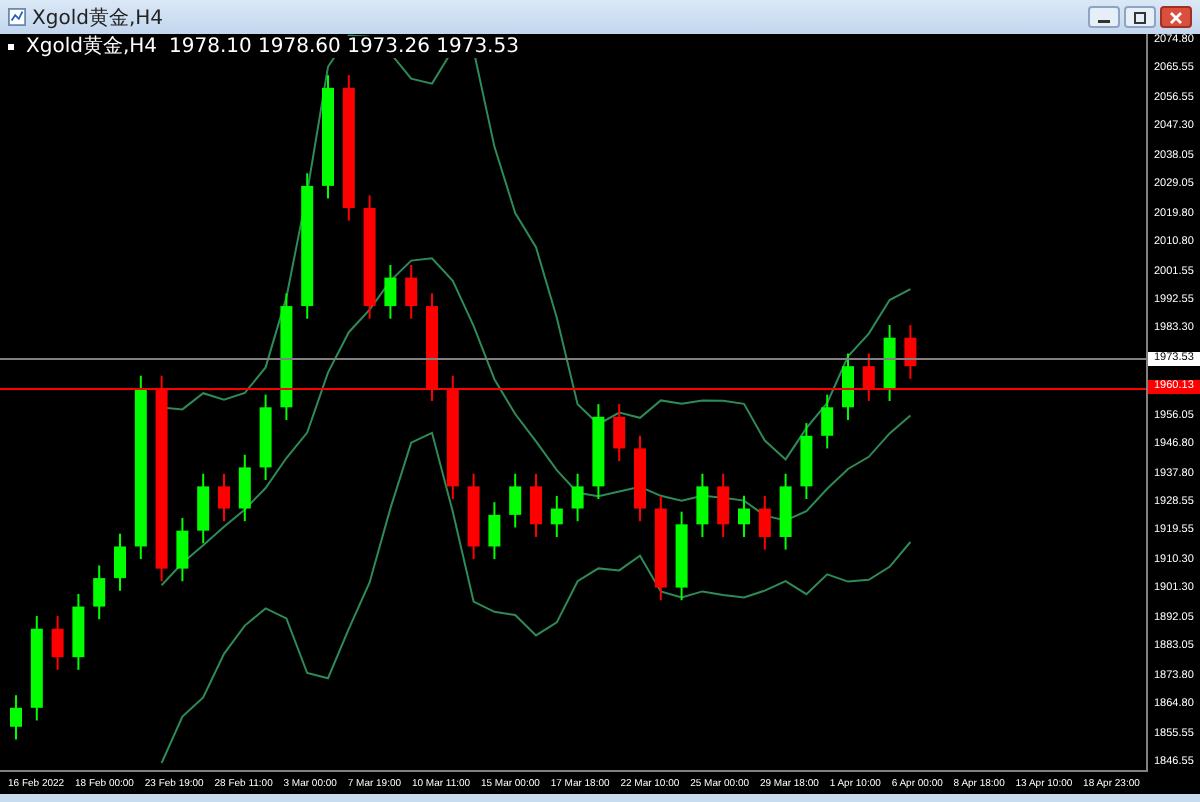 Image resolution: width=1200 pixels, height=802 pixels. I want to click on chart-symbol: Xgold黄金,H4, so click(92, 47).